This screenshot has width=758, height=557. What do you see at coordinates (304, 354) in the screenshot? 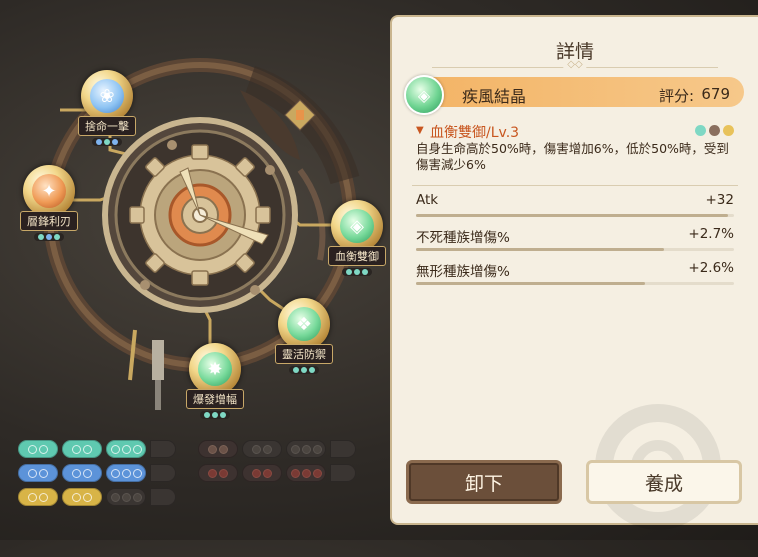
I see `node-label: 靈活防禦` at bounding box center [304, 354].